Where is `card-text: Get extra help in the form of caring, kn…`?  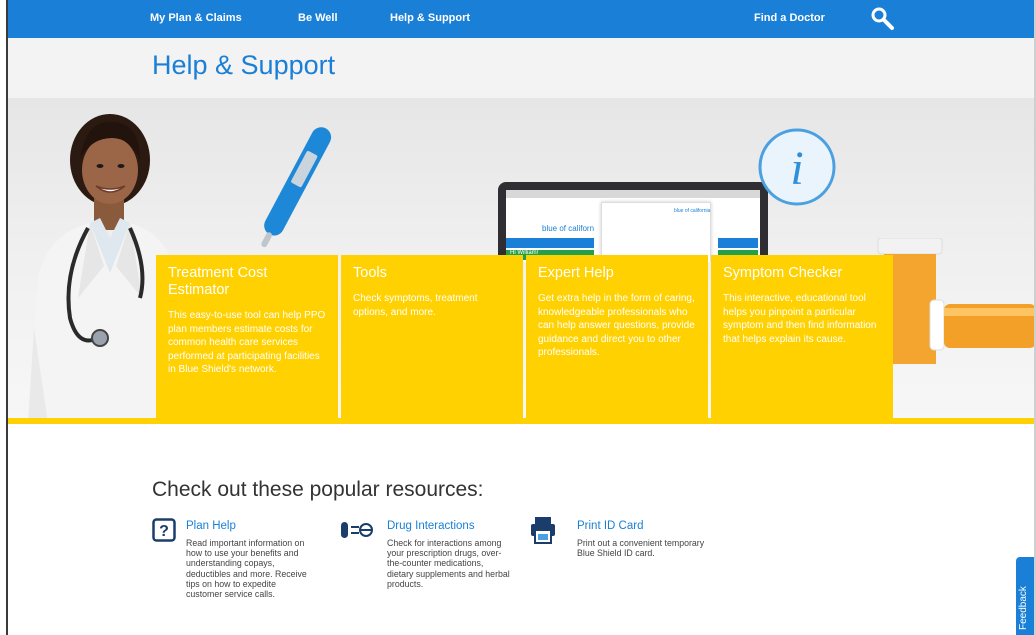
card-text: Get extra help in the form of caring, kn… is located at coordinates (616, 325).